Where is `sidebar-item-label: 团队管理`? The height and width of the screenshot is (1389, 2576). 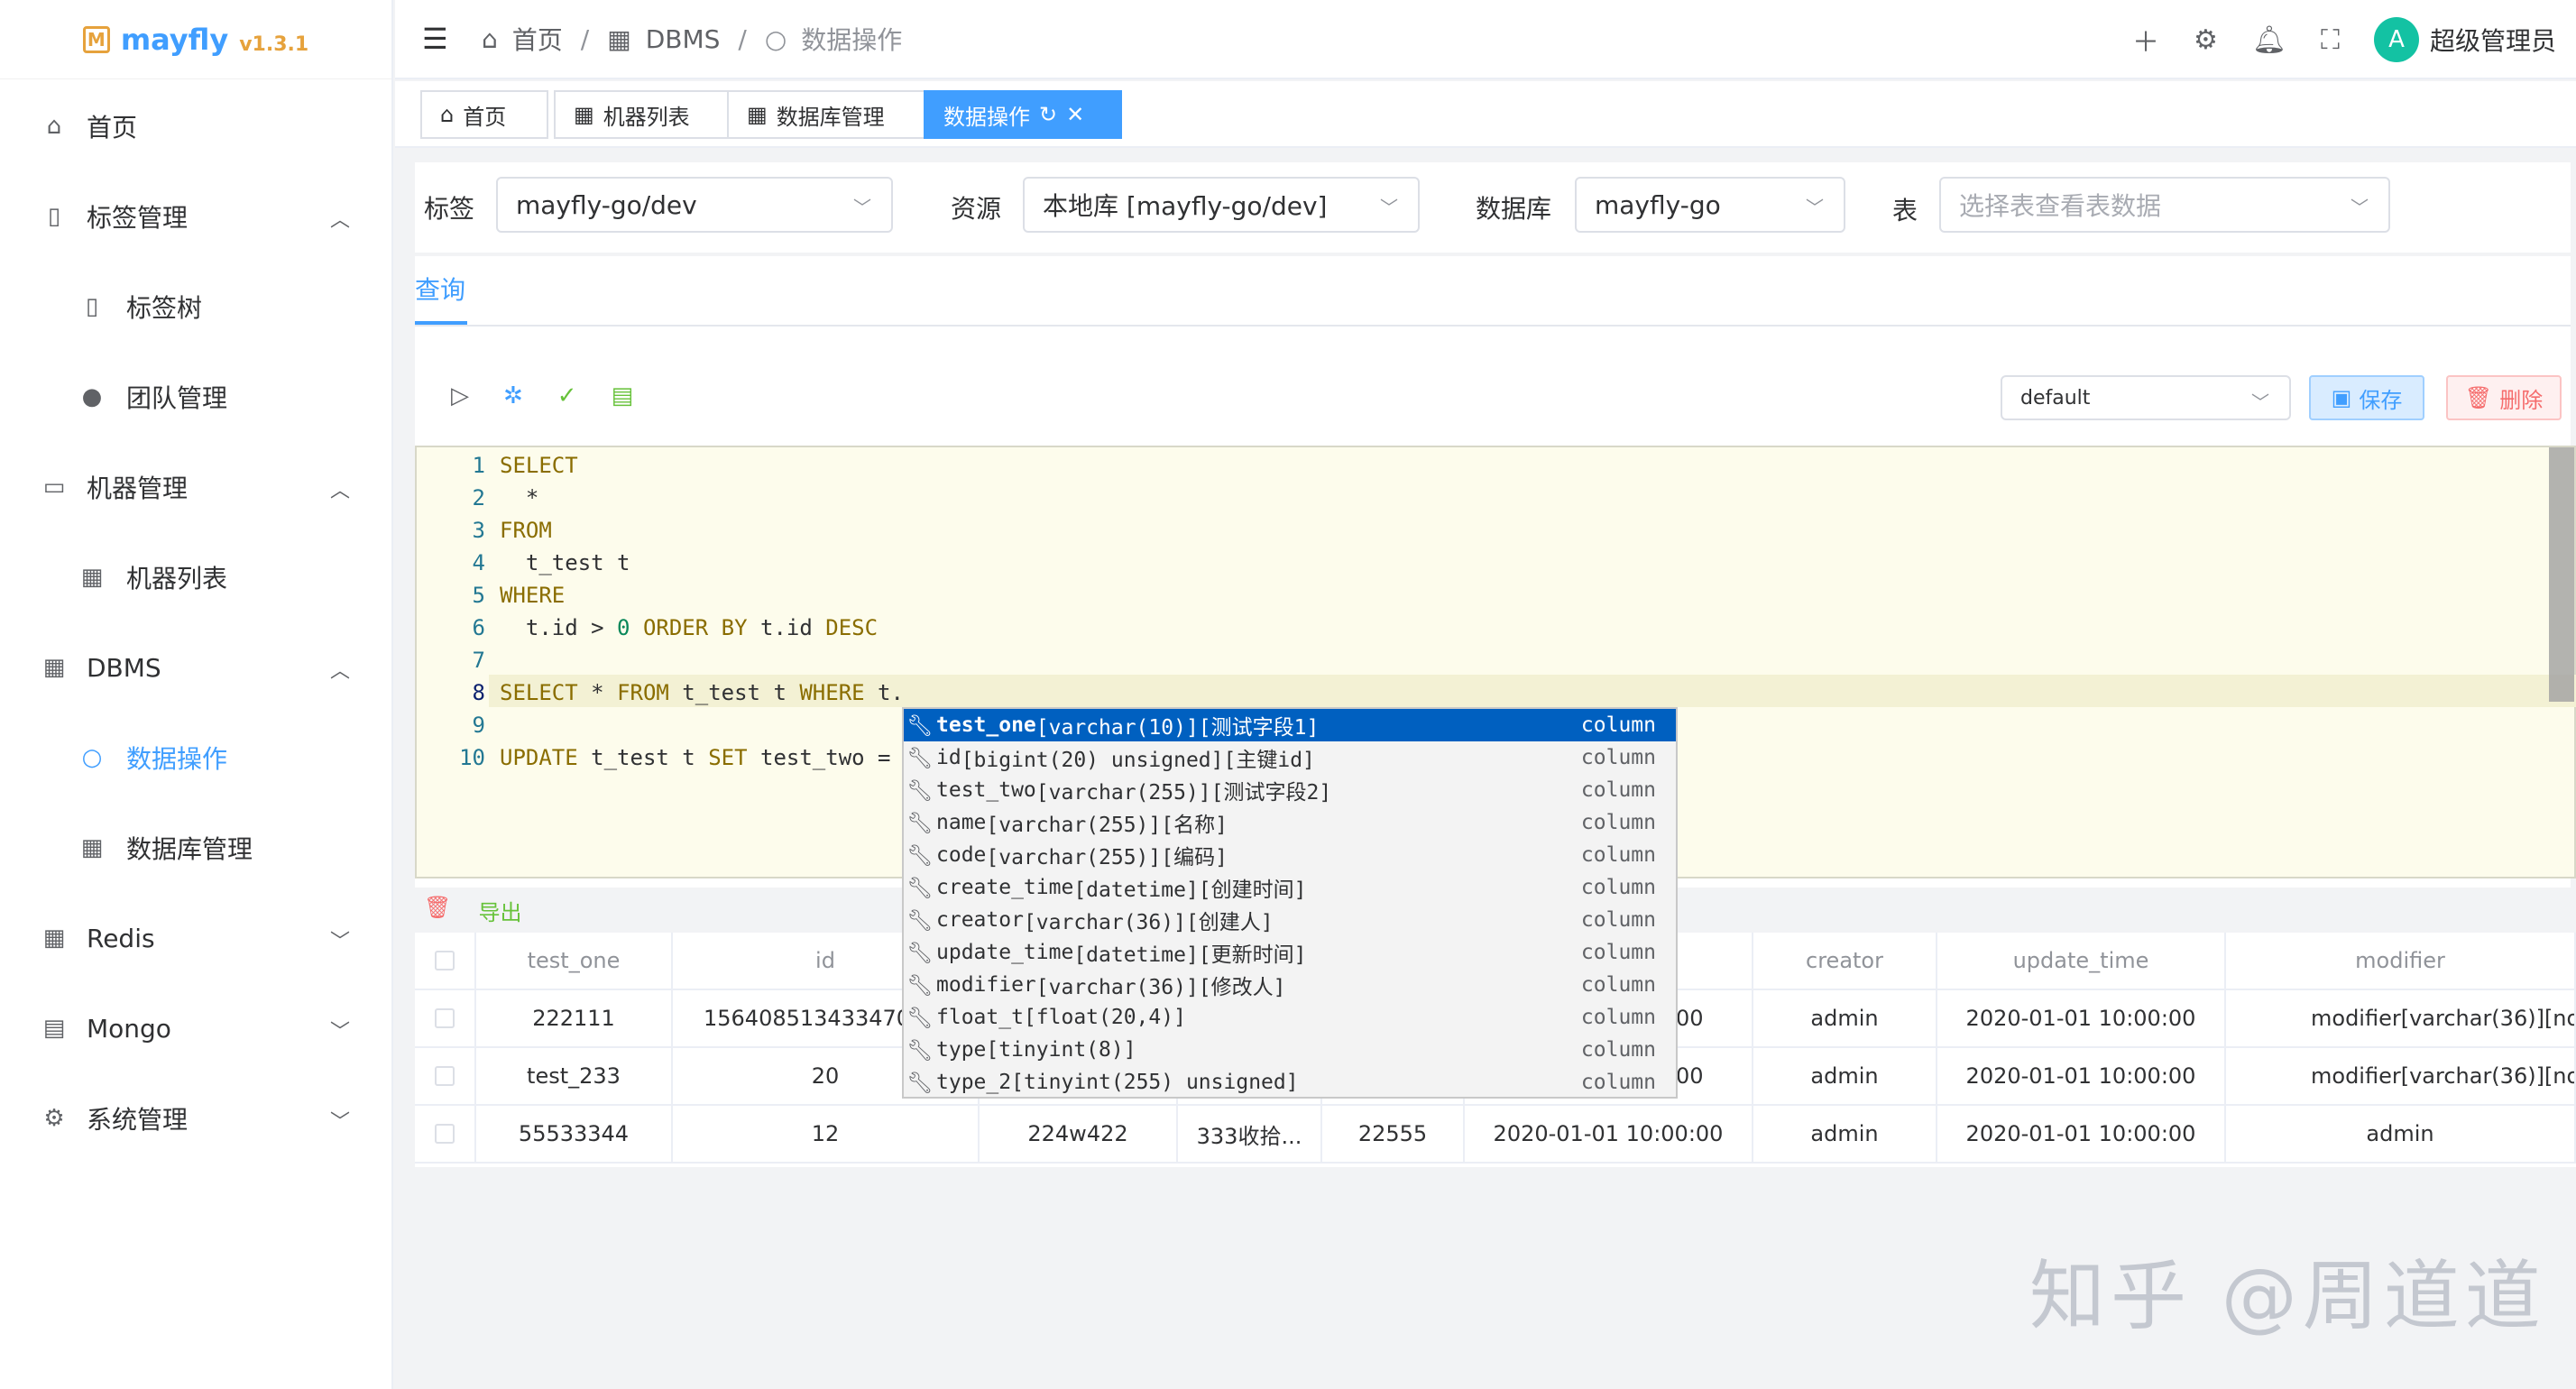
sidebar-item-label: 团队管理 is located at coordinates (177, 398).